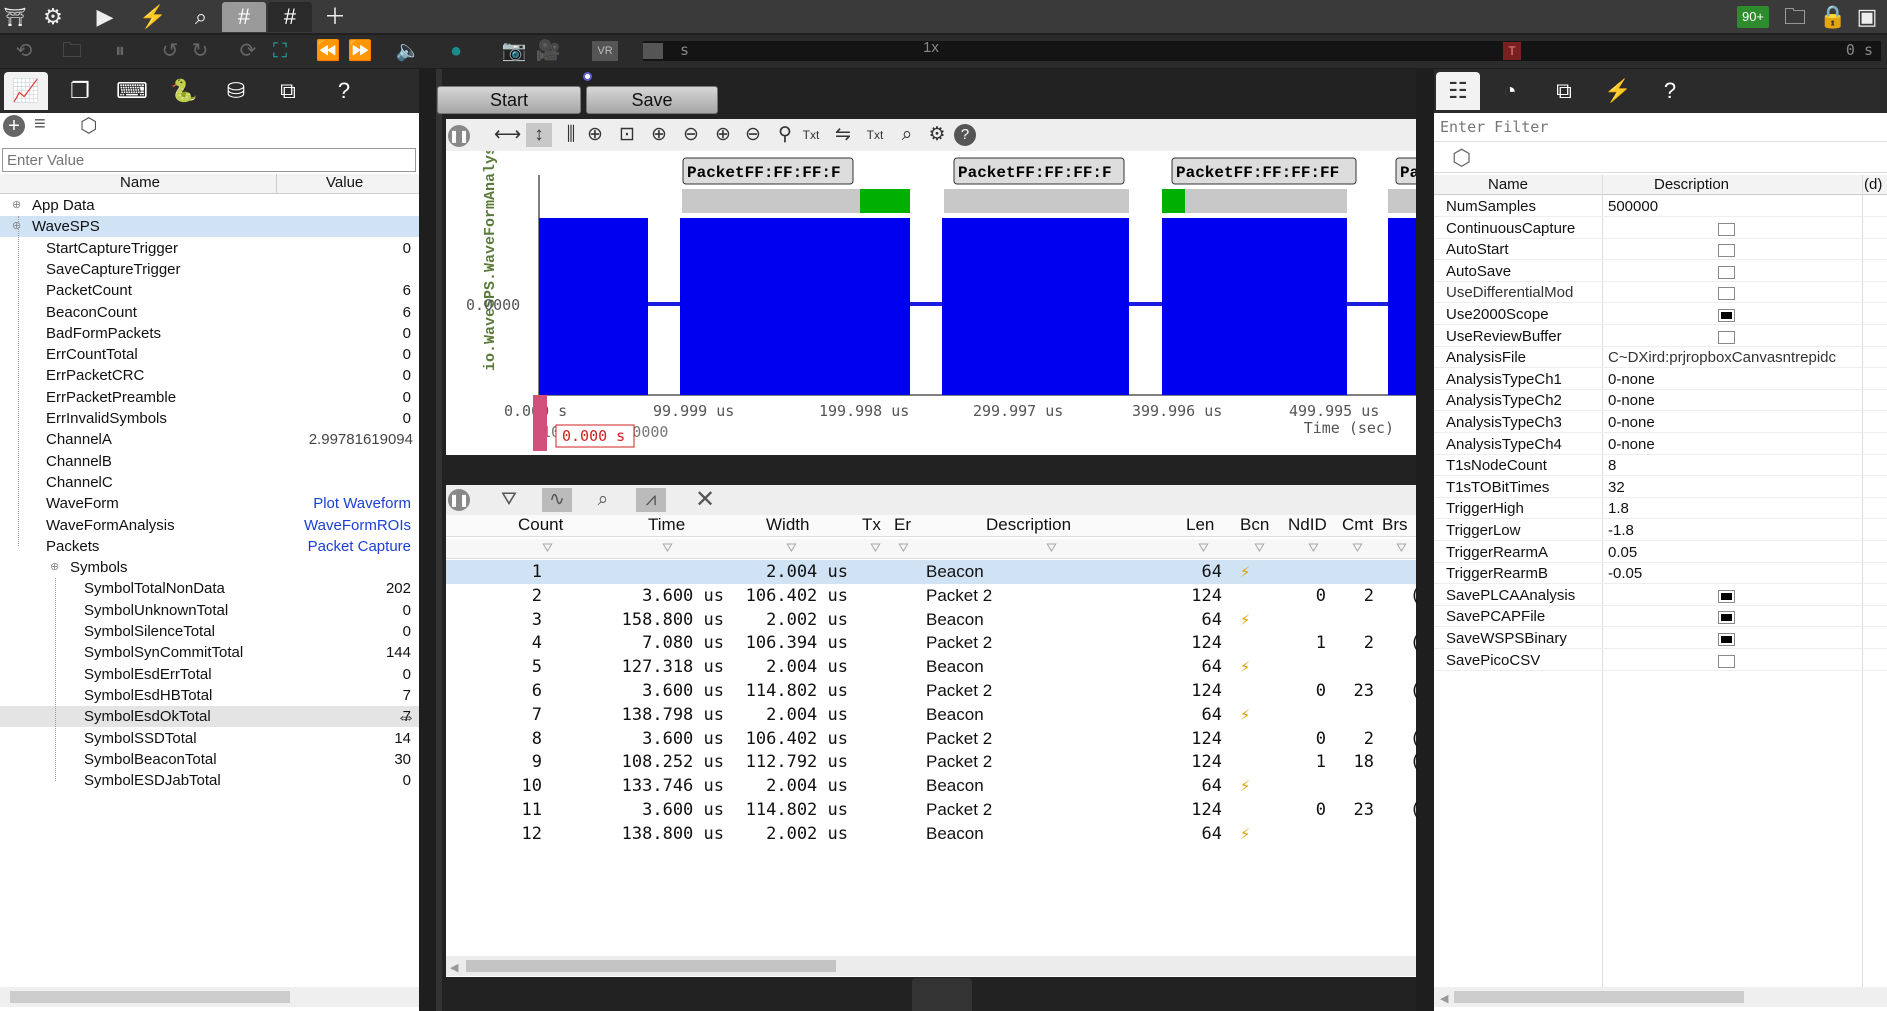 This screenshot has width=1887, height=1011. What do you see at coordinates (627, 135) in the screenshot?
I see `zoom-box-icon: ⊡` at bounding box center [627, 135].